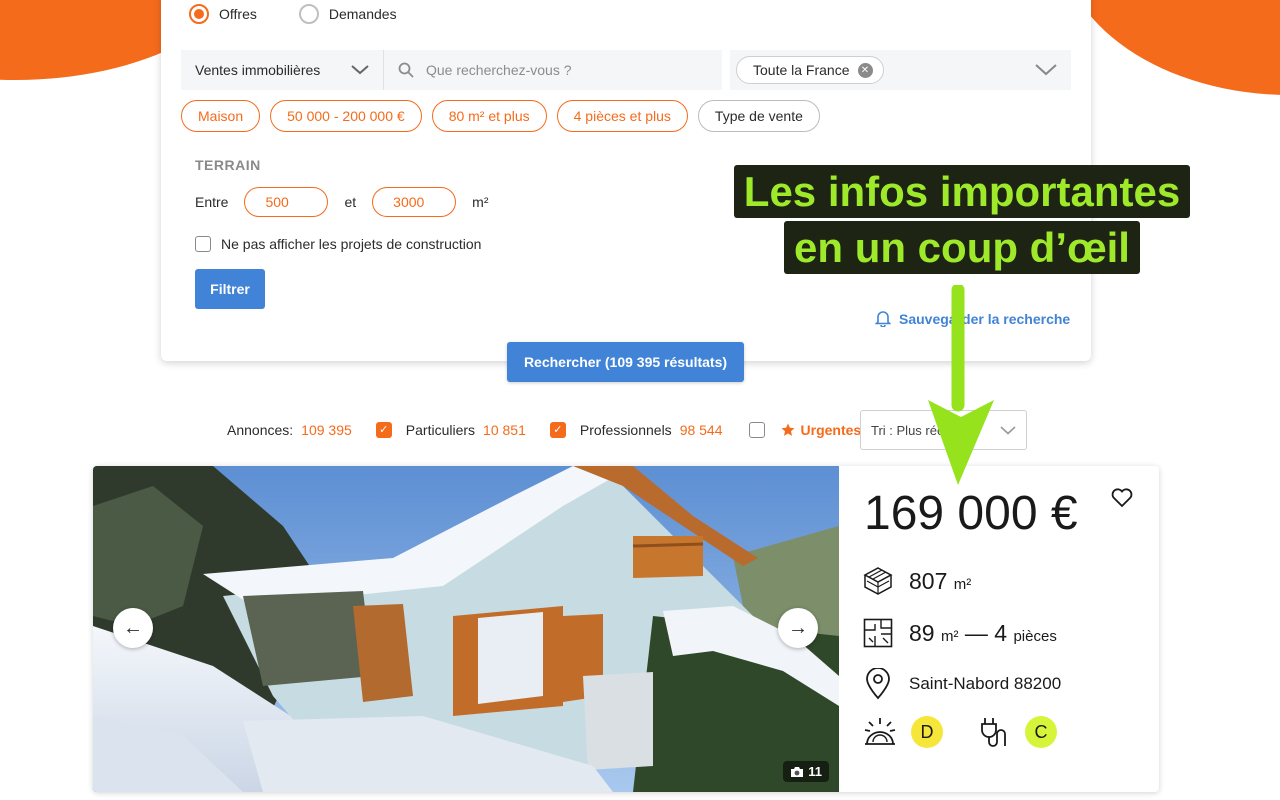  Describe the element at coordinates (625, 362) in the screenshot. I see `search-submit-button: Rechercher (109 395 résultats)` at that location.